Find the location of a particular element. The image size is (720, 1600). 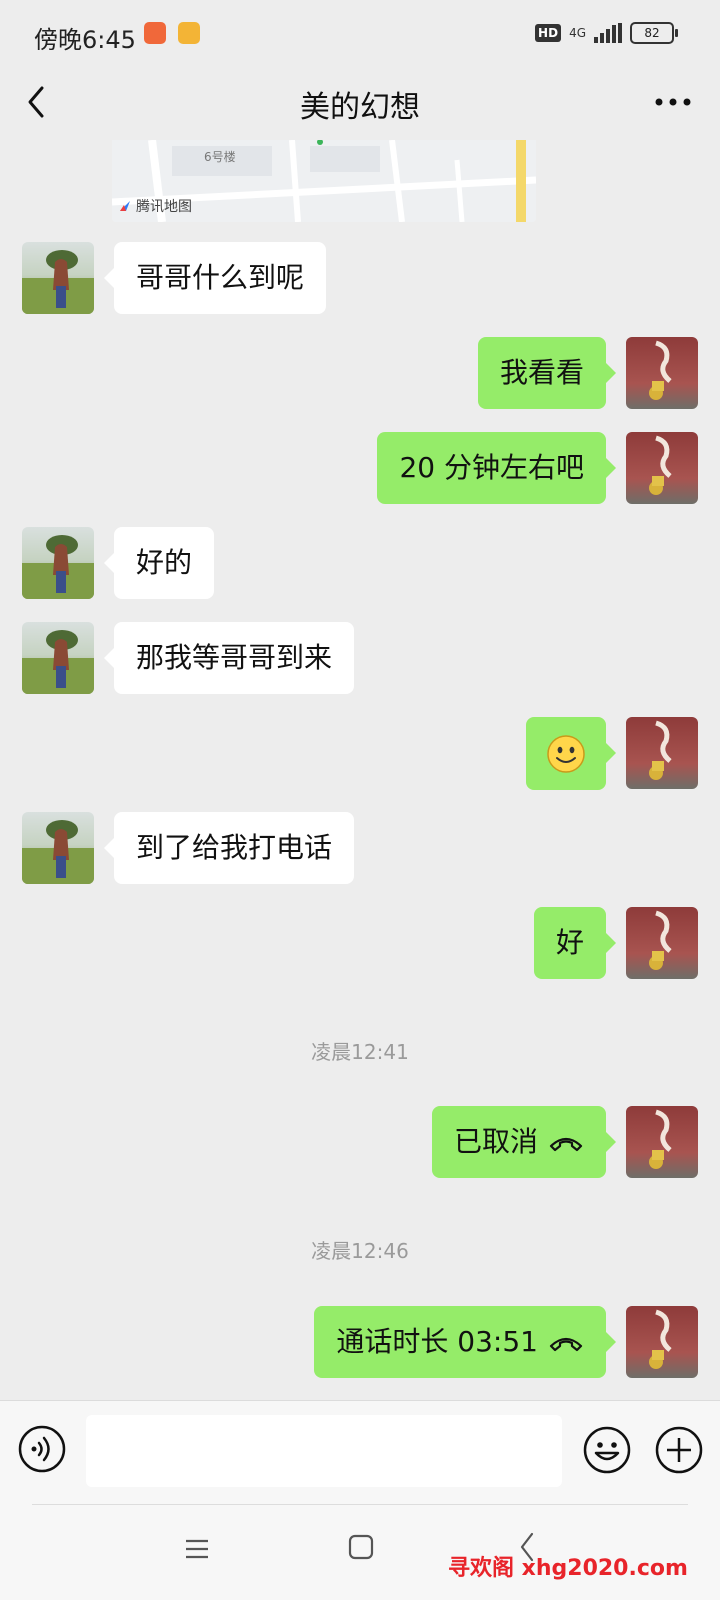

message-outgoing: 好 is located at coordinates (615, 943).